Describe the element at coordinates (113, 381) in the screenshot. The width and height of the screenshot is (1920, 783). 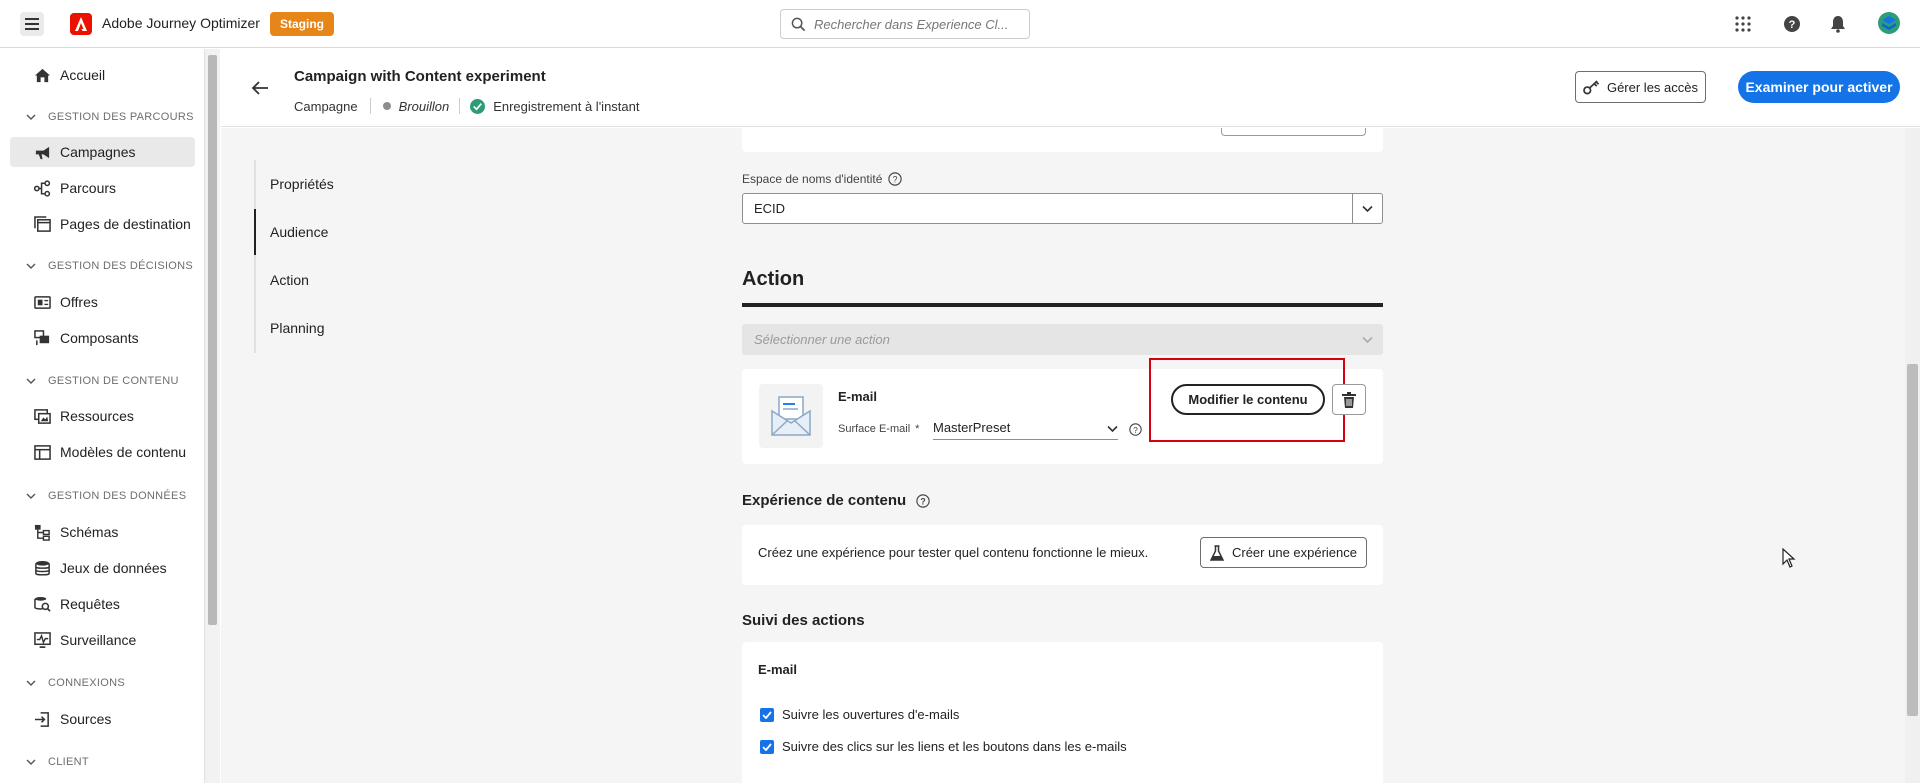
I see `section-label: GESTION DE CONTENU` at that location.